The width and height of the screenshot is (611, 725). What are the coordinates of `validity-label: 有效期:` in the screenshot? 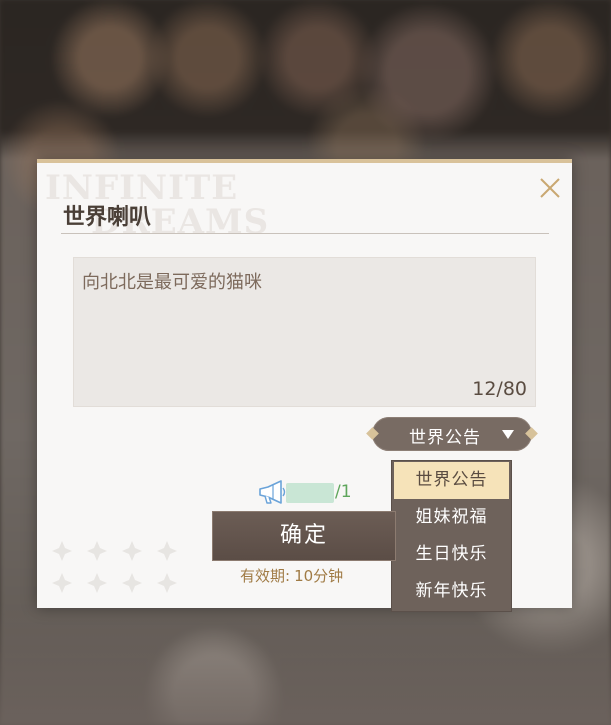 It's located at (265, 576).